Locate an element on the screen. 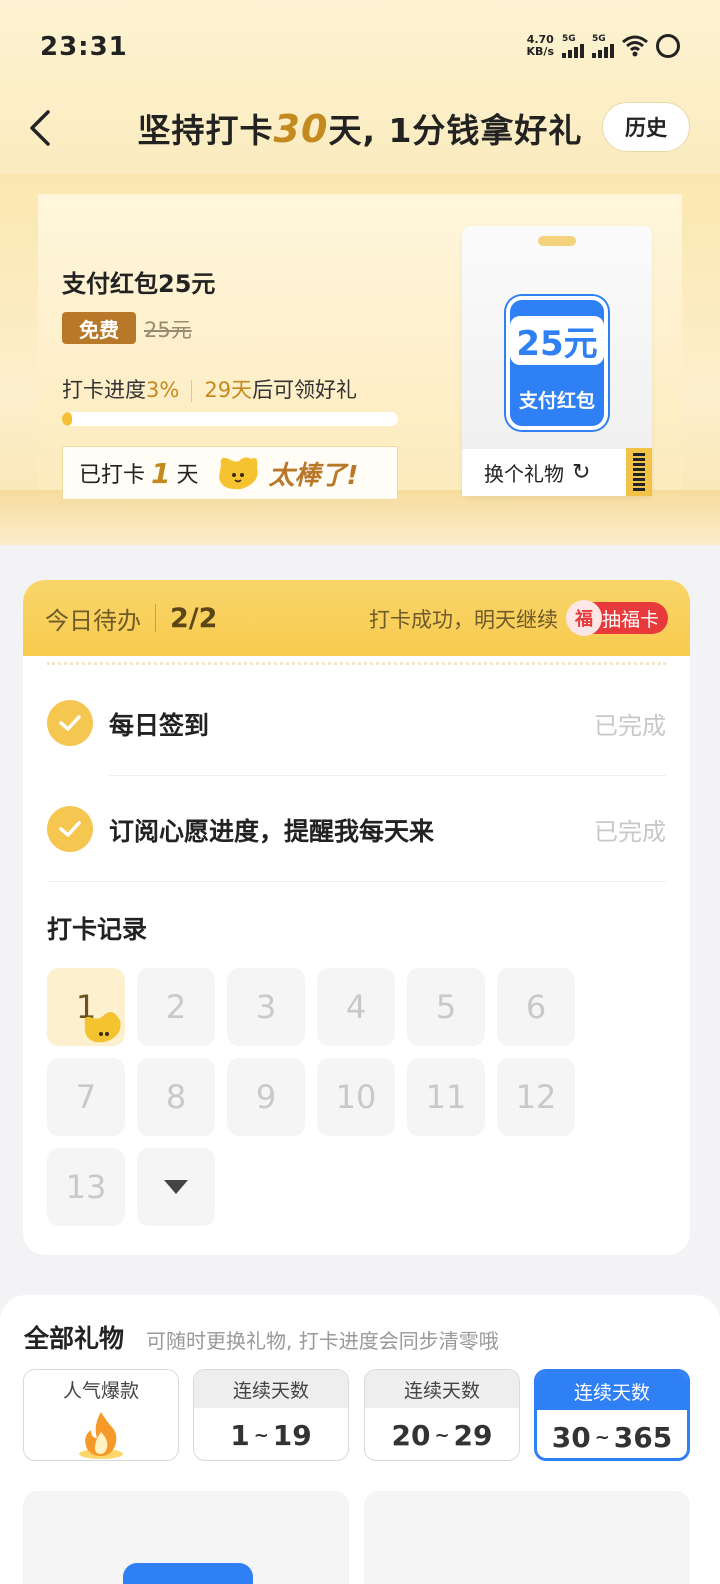 This screenshot has height=1584, width=720. prize-card: 25元 支付红包 is located at coordinates (557, 363).